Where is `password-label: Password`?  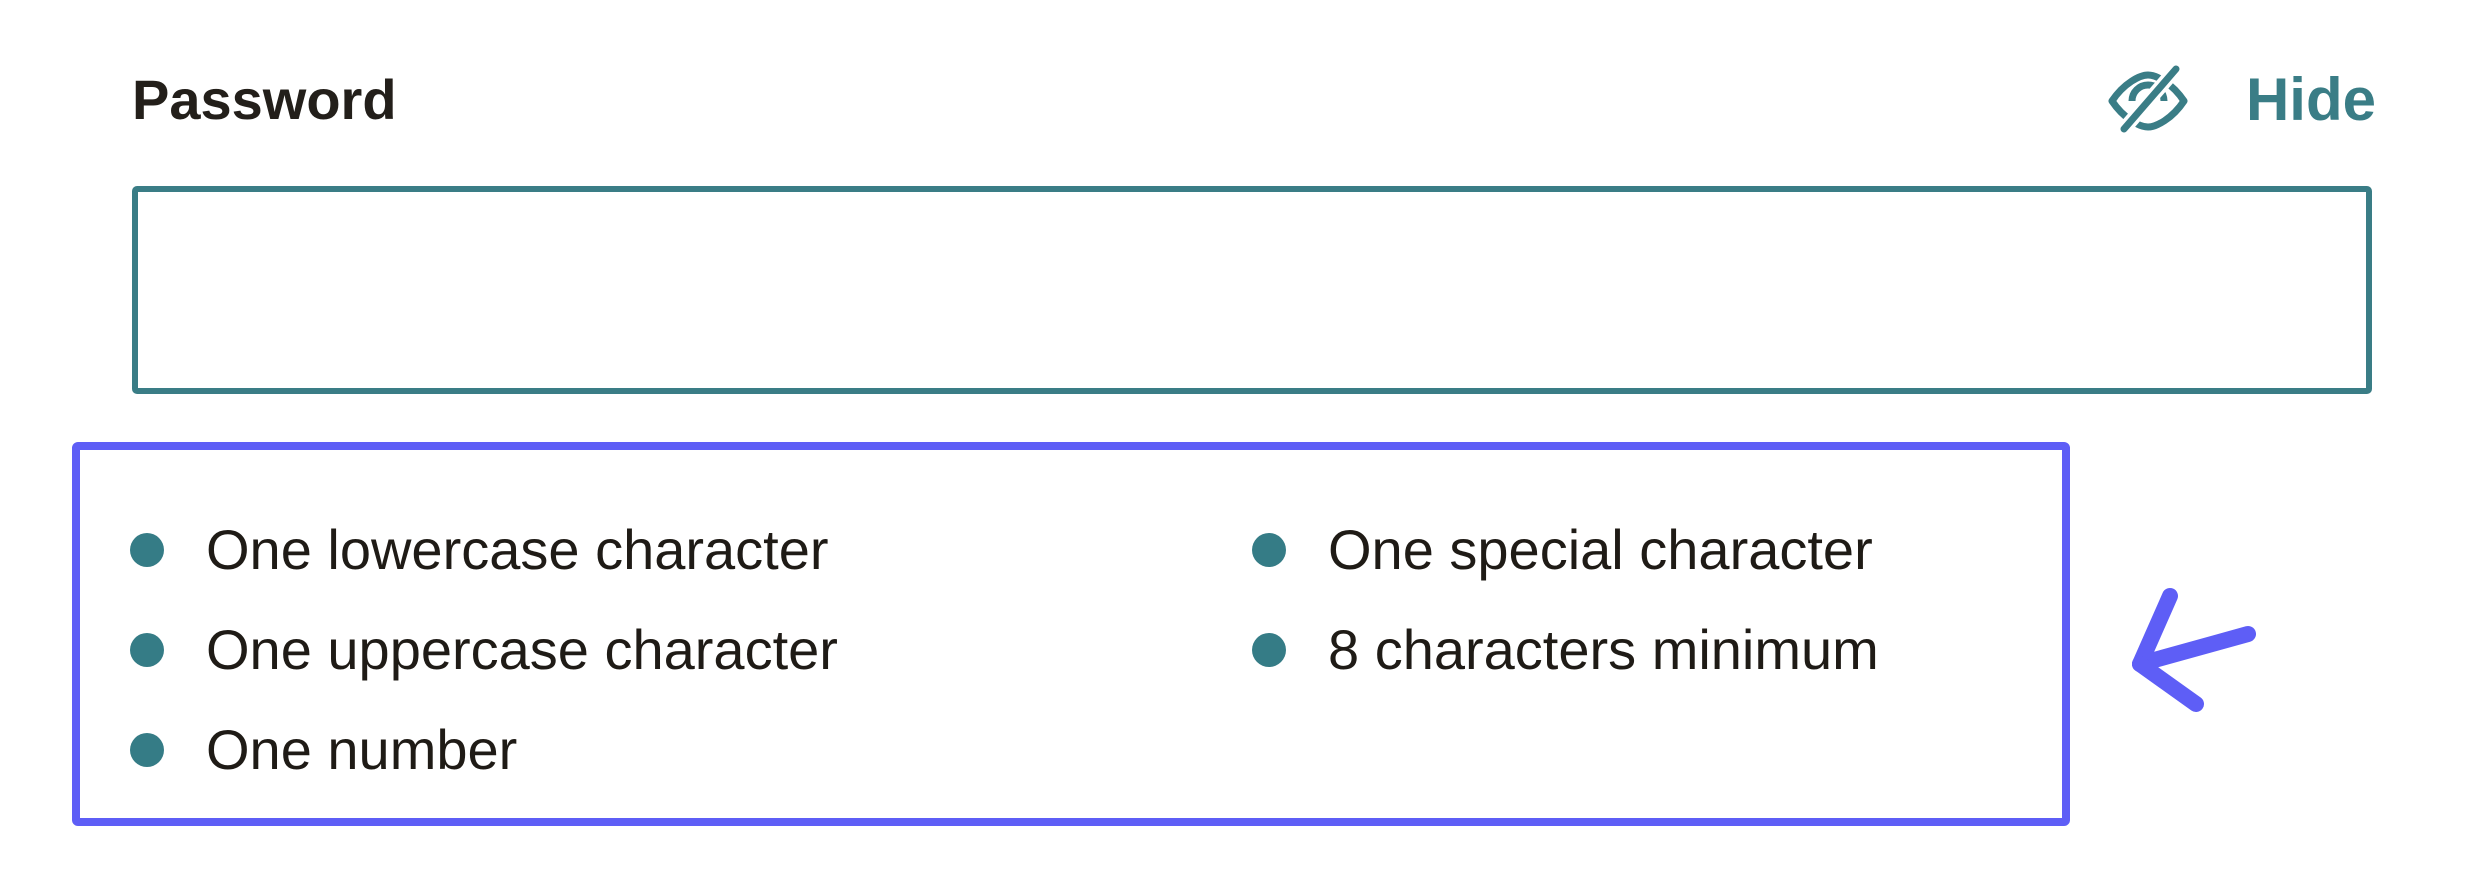 password-label: Password is located at coordinates (264, 99).